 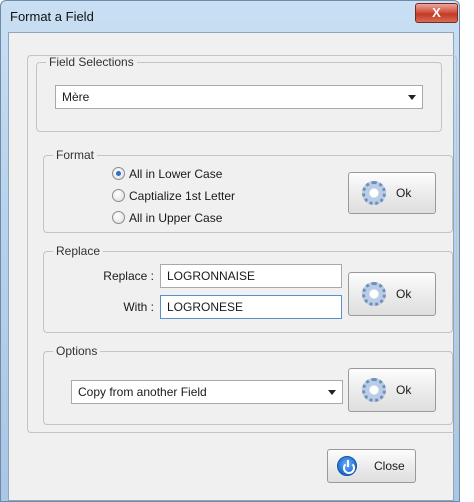 What do you see at coordinates (230, 16) in the screenshot?
I see `title-bar: Format a Field X` at bounding box center [230, 16].